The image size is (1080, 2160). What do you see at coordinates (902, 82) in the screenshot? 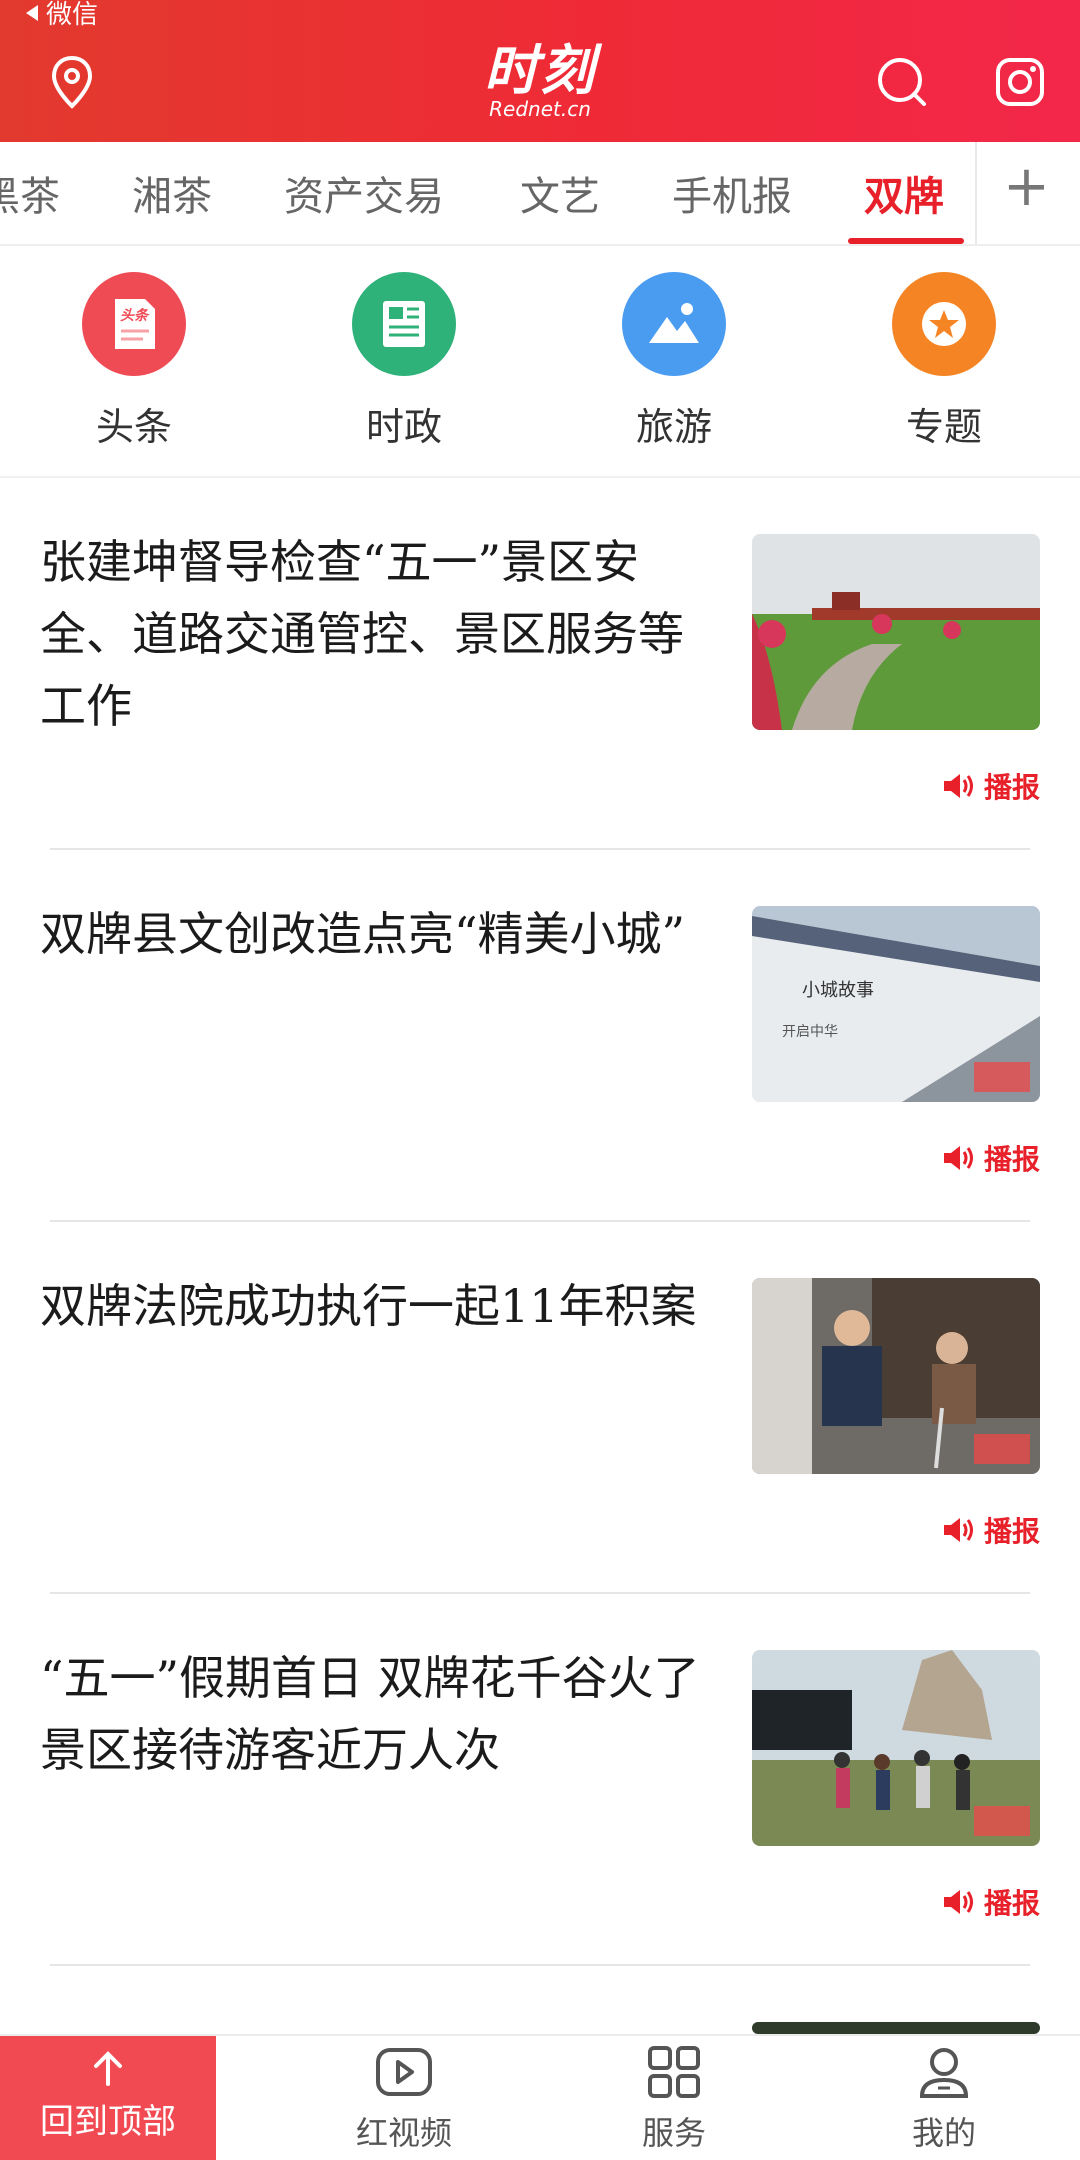
I see `search-icon` at bounding box center [902, 82].